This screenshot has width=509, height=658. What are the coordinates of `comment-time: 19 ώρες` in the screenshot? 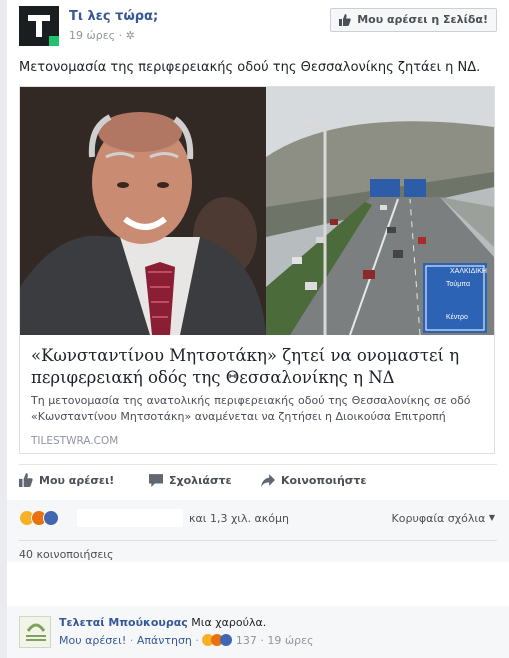 It's located at (290, 640).